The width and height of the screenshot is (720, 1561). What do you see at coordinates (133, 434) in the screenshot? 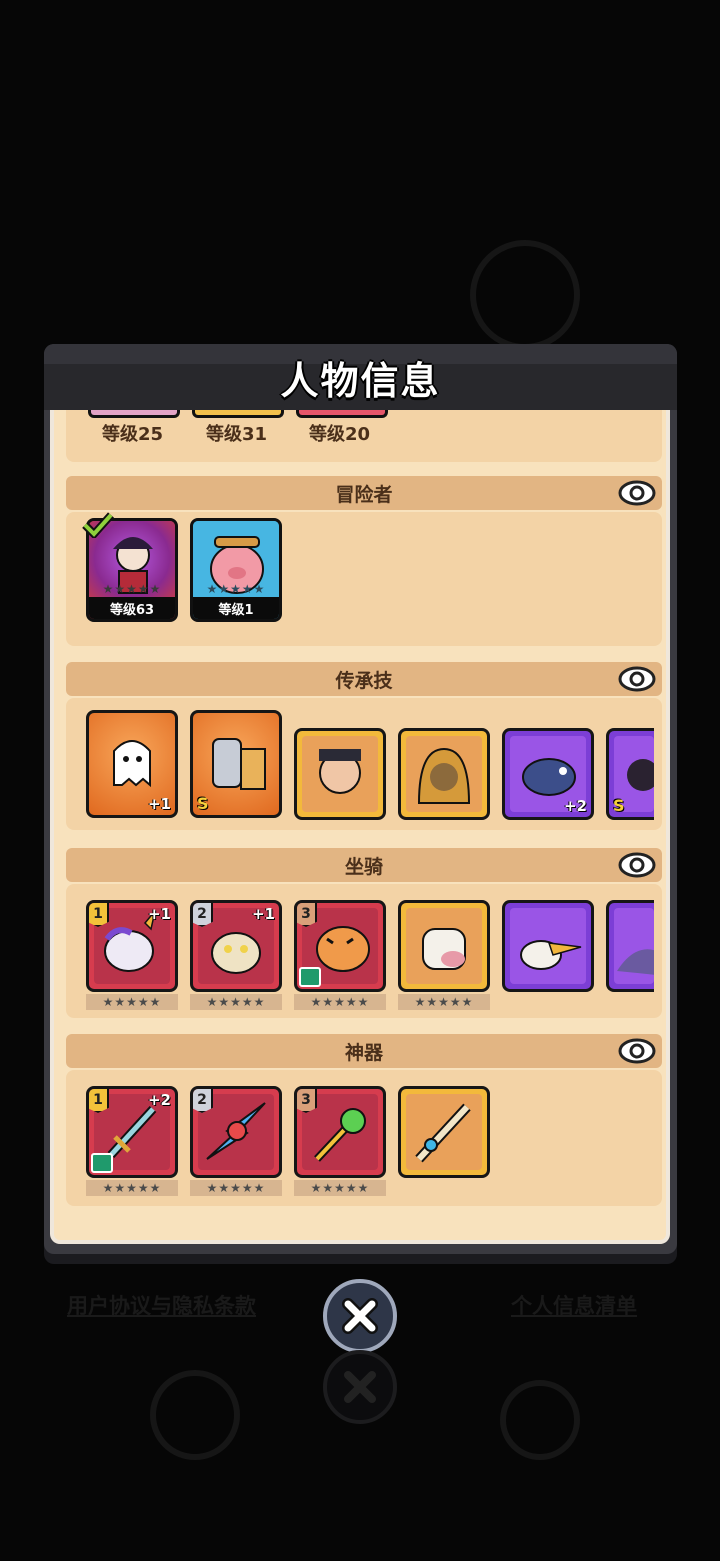
I see `pet-level: 等级25` at bounding box center [133, 434].